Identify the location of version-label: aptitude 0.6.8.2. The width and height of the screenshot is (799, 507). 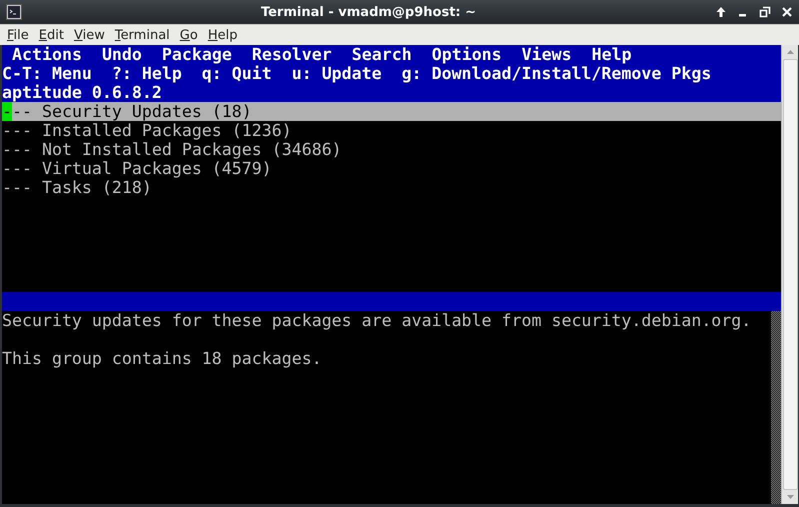
(82, 92).